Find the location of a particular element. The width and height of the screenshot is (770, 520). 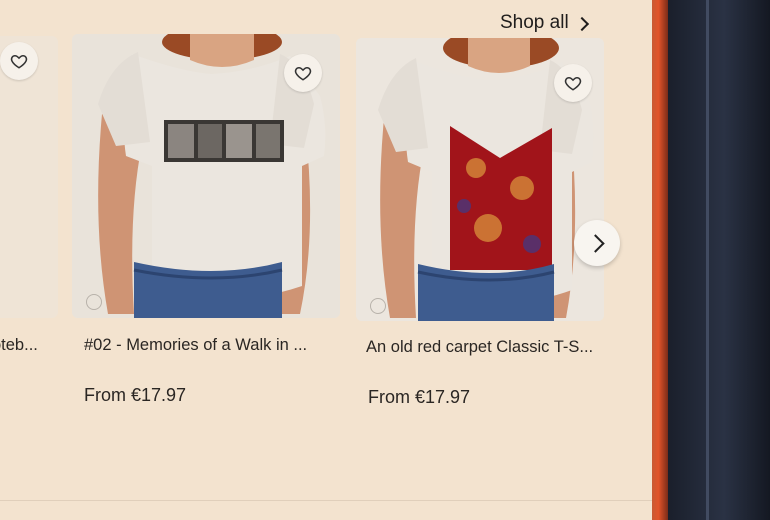

shop-all-label: Shop all is located at coordinates (534, 22).